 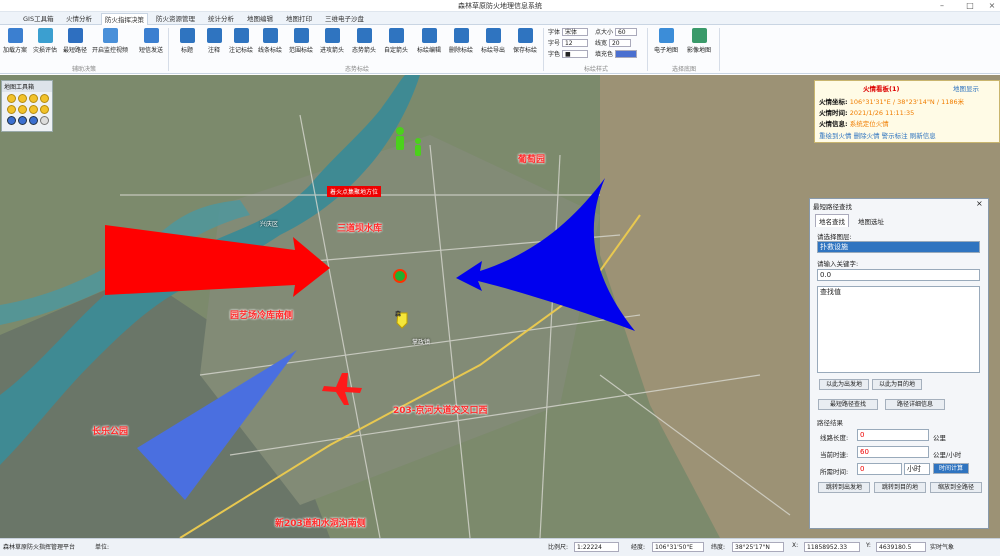 What do you see at coordinates (45, 44) in the screenshot?
I see `loss-assess-button: 灾损评估` at bounding box center [45, 44].